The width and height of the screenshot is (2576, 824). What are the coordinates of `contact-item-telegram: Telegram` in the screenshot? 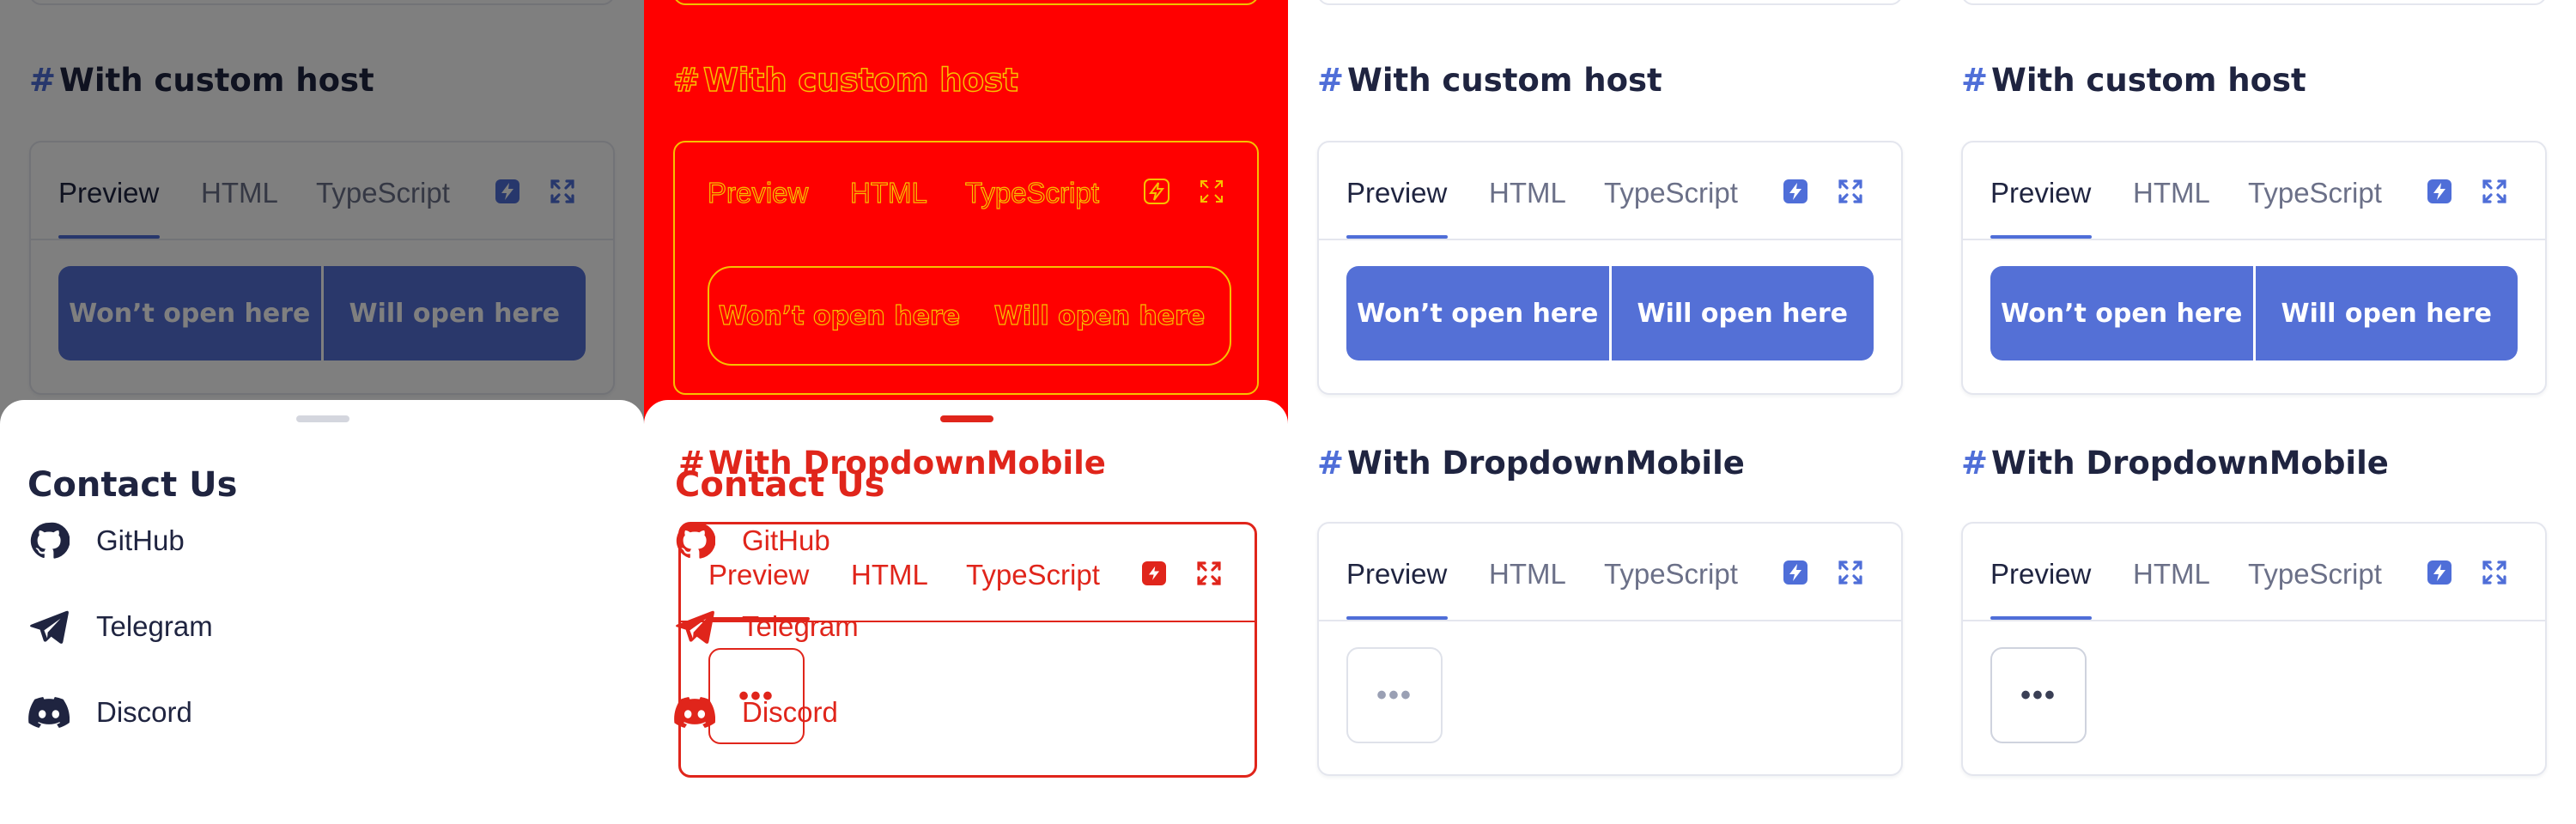 It's located at (120, 626).